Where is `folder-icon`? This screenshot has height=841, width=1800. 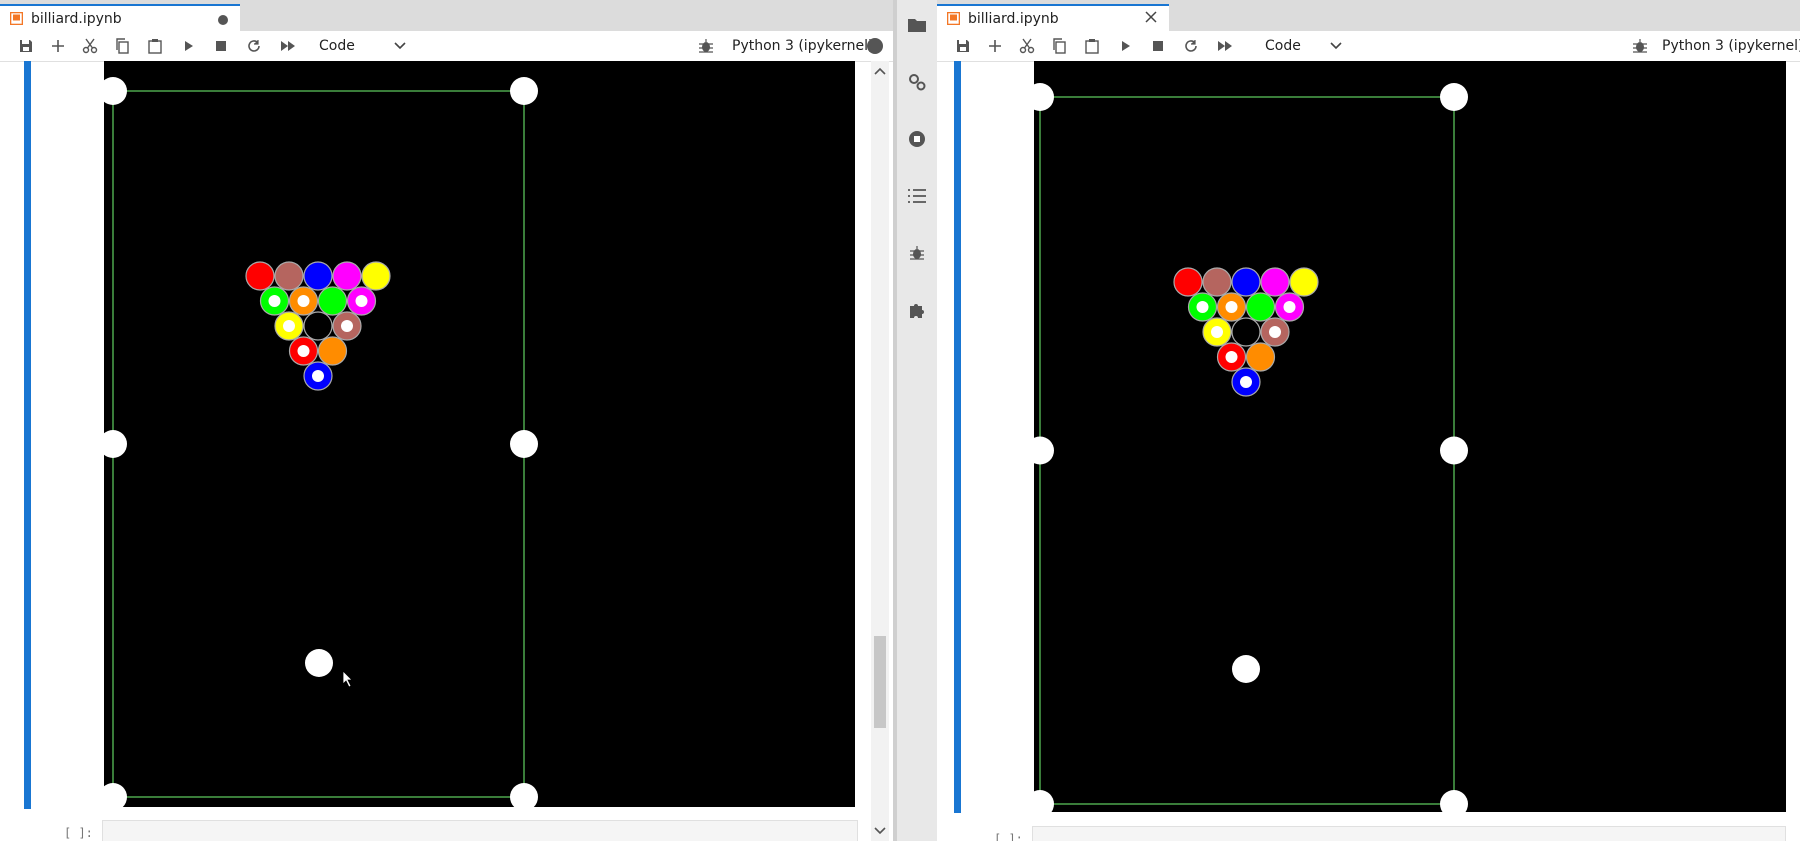
folder-icon is located at coordinates (917, 24).